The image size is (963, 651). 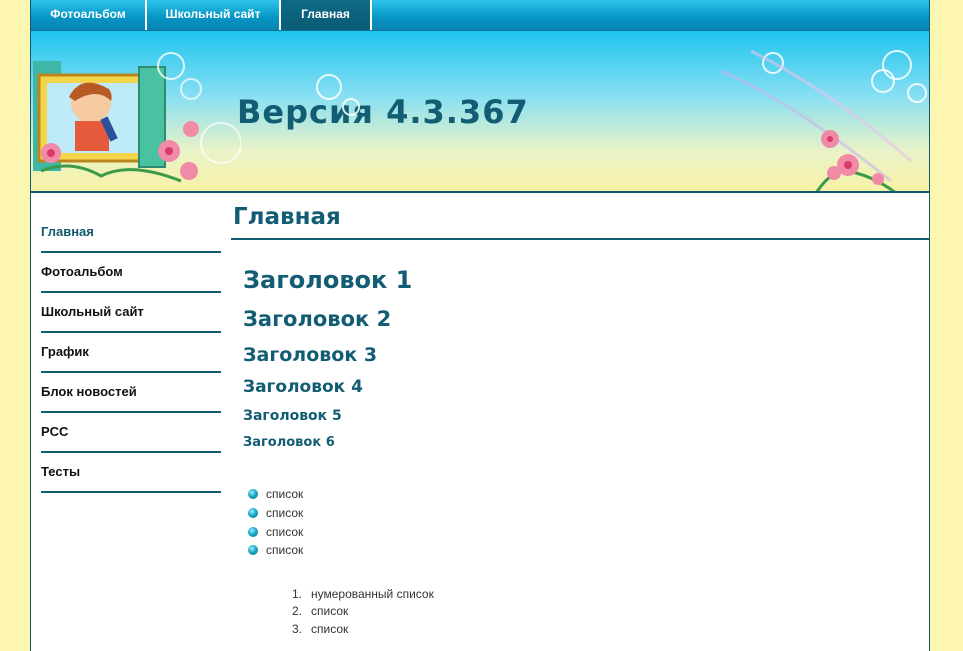 What do you see at coordinates (363, 593) in the screenshot?
I see `list-item: 1. нумерованный список` at bounding box center [363, 593].